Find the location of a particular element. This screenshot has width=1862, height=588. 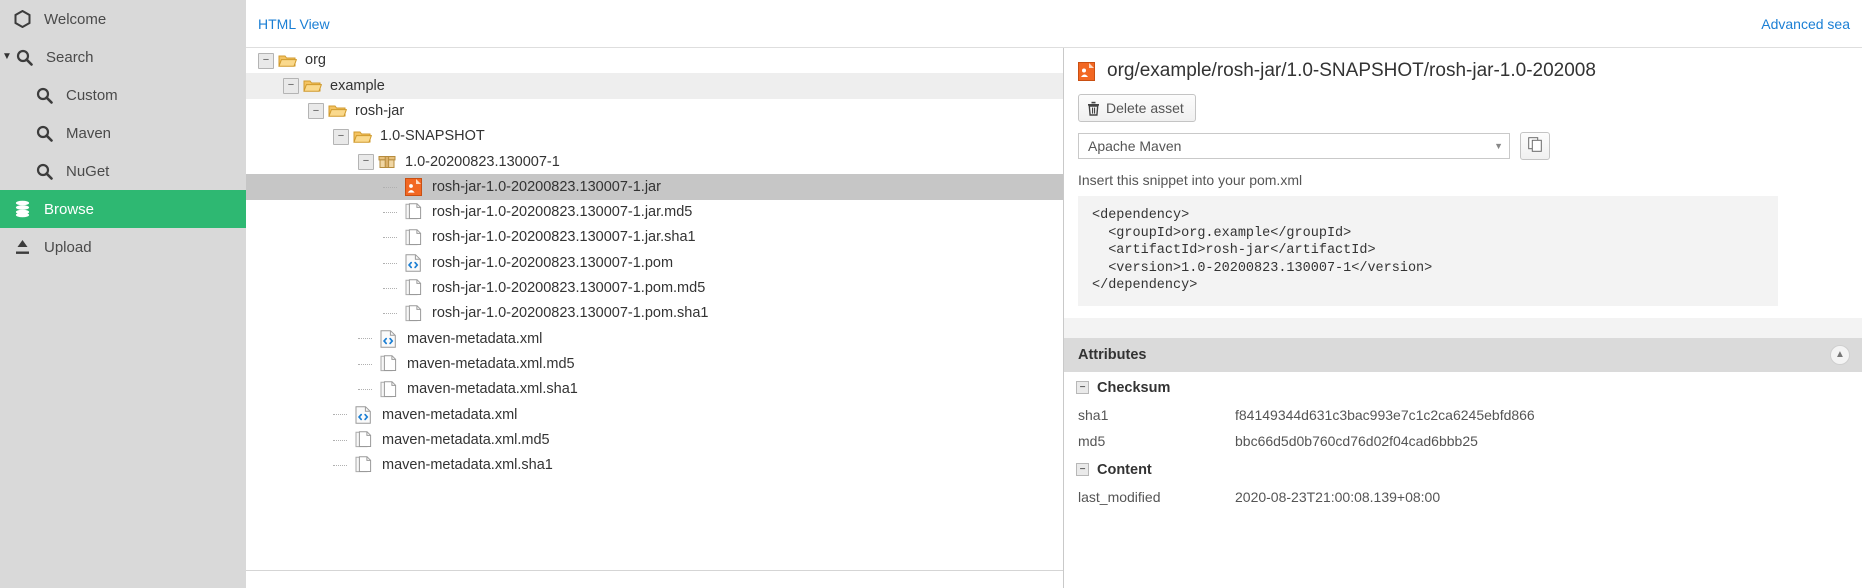

tree-row-label: maven-metadata.xml.md5 is located at coordinates (466, 439).